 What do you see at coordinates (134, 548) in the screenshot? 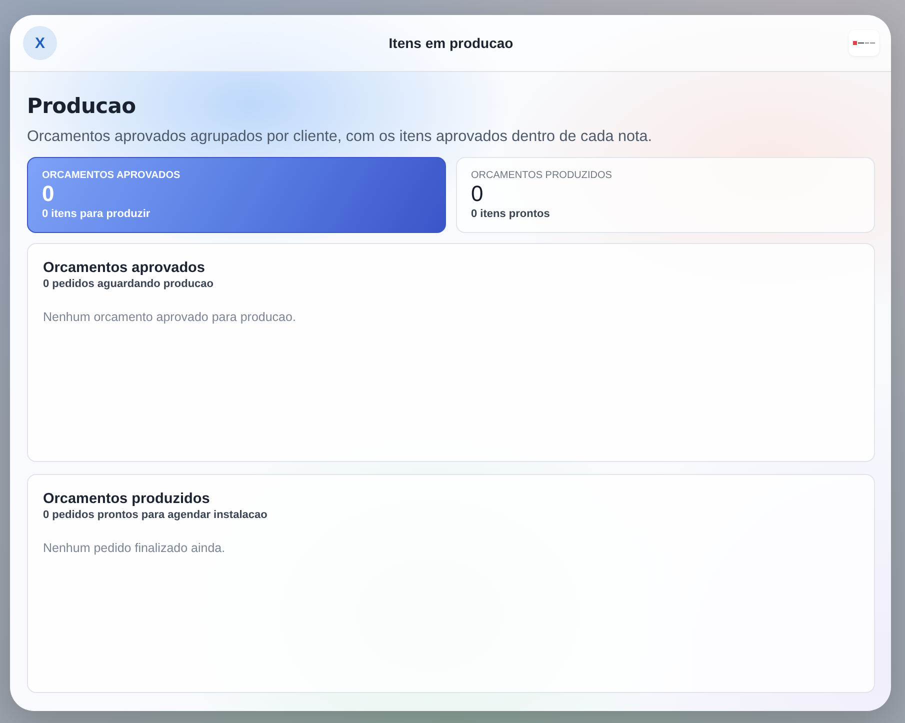
I see `empty-message: Nenhum pedido finalizado ainda.` at bounding box center [134, 548].